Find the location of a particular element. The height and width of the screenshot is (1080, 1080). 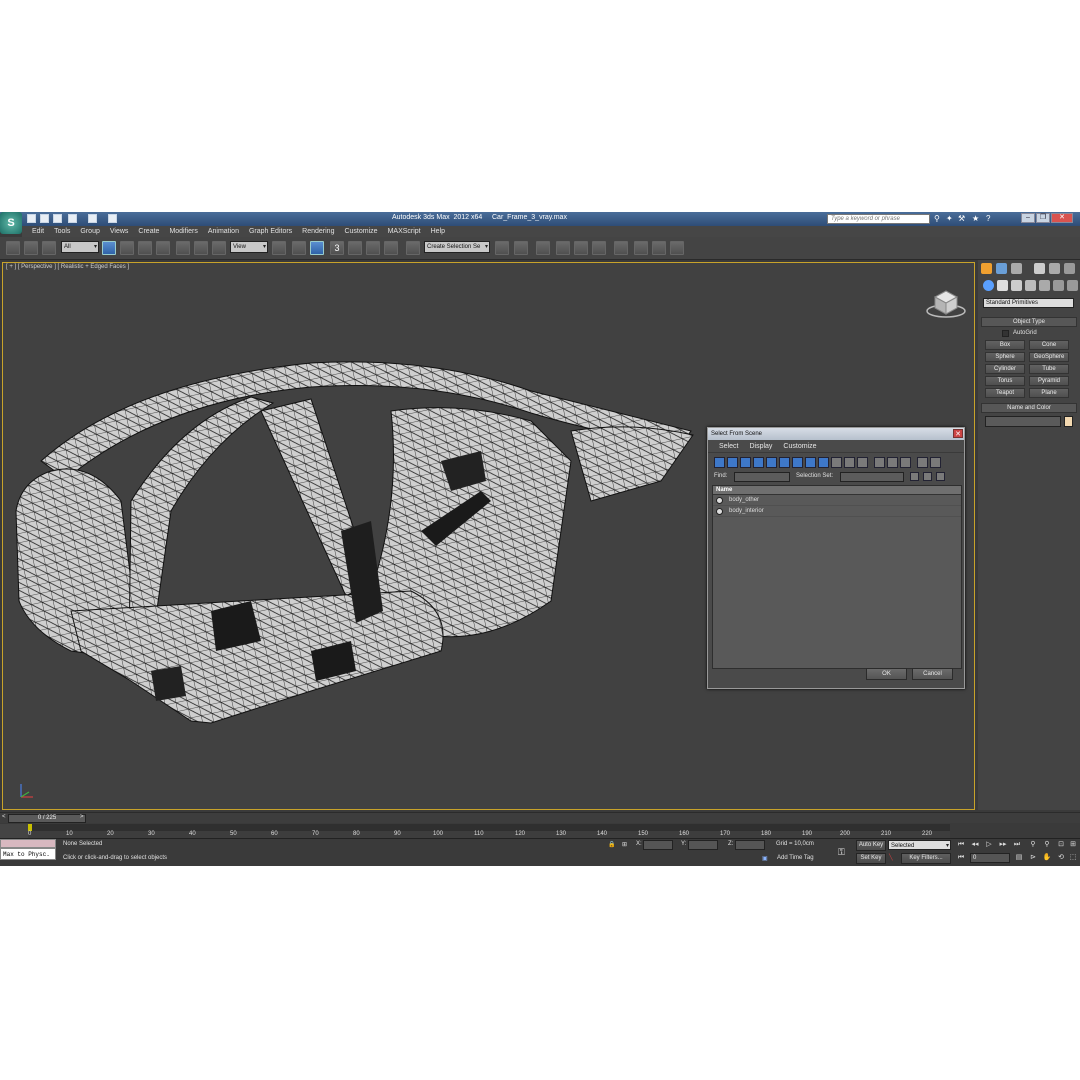

previous-frame-icon: ◂◂ is located at coordinates (975, 845).